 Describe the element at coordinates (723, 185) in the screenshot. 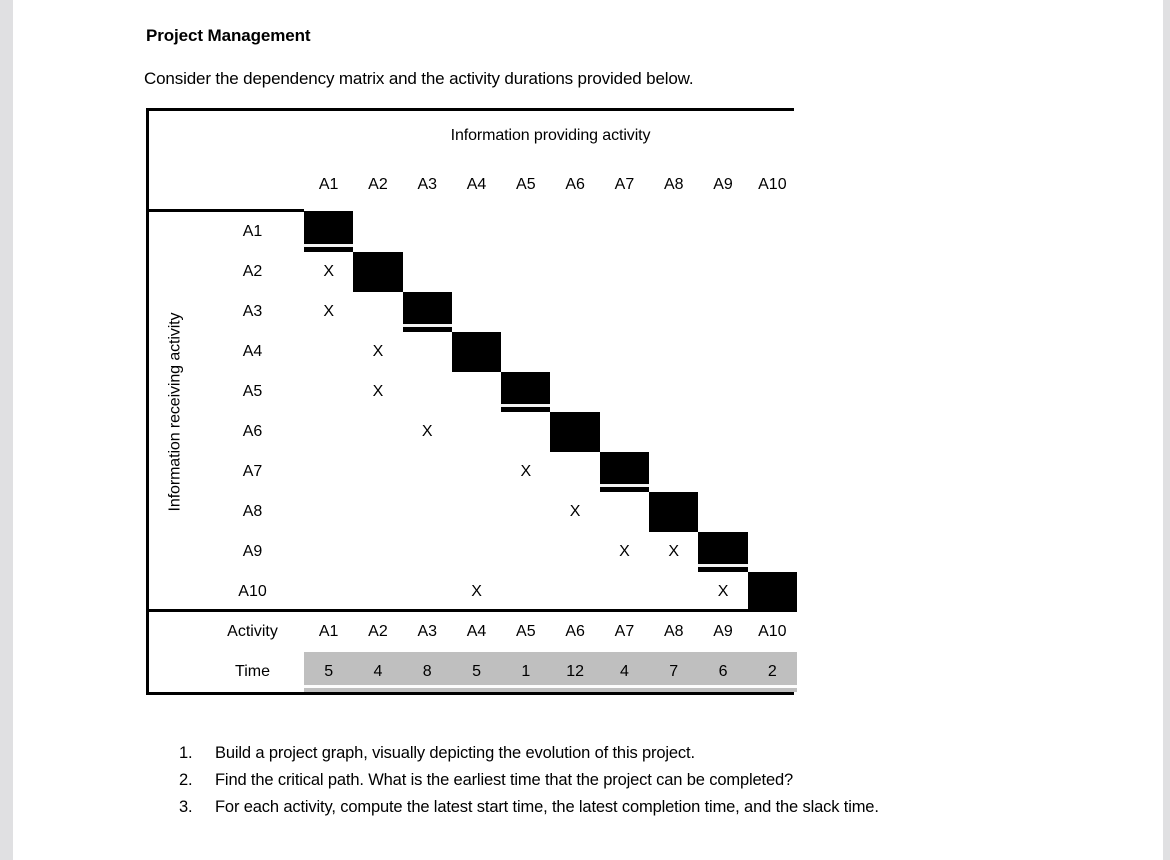

I see `matrix-column-header-a9: A9` at that location.